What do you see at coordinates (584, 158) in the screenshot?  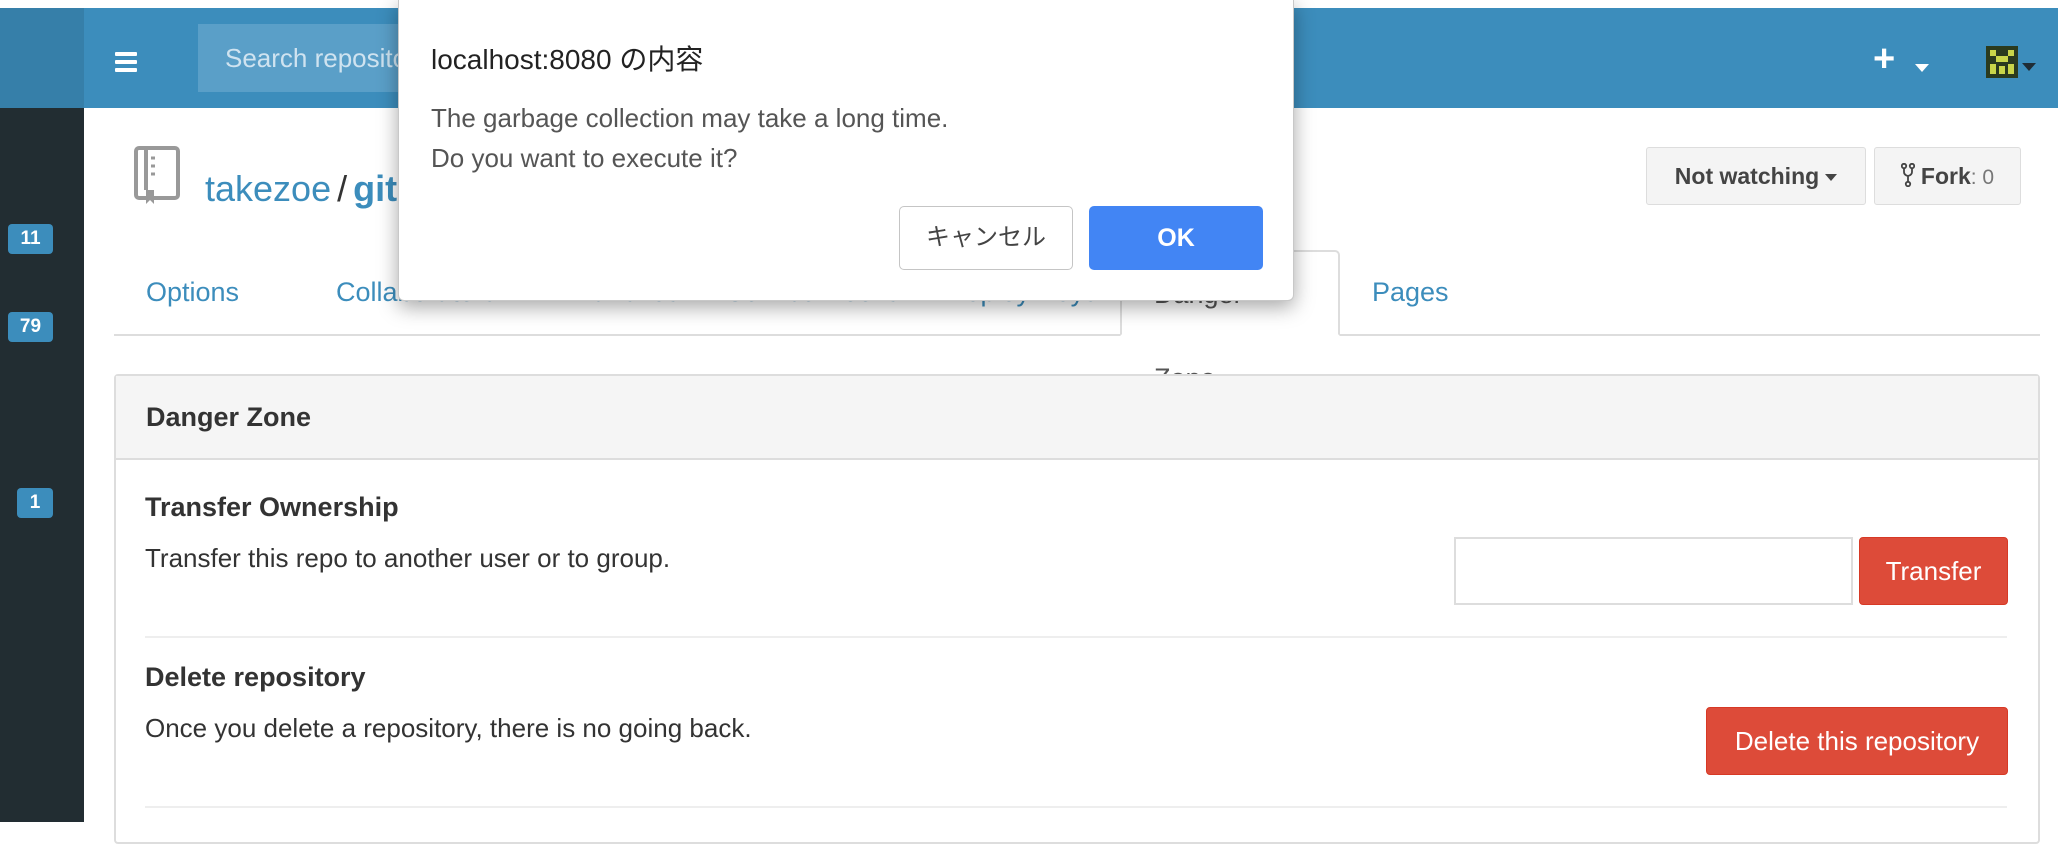 I see `dialog-message-line-2: Do you want to execute it?` at bounding box center [584, 158].